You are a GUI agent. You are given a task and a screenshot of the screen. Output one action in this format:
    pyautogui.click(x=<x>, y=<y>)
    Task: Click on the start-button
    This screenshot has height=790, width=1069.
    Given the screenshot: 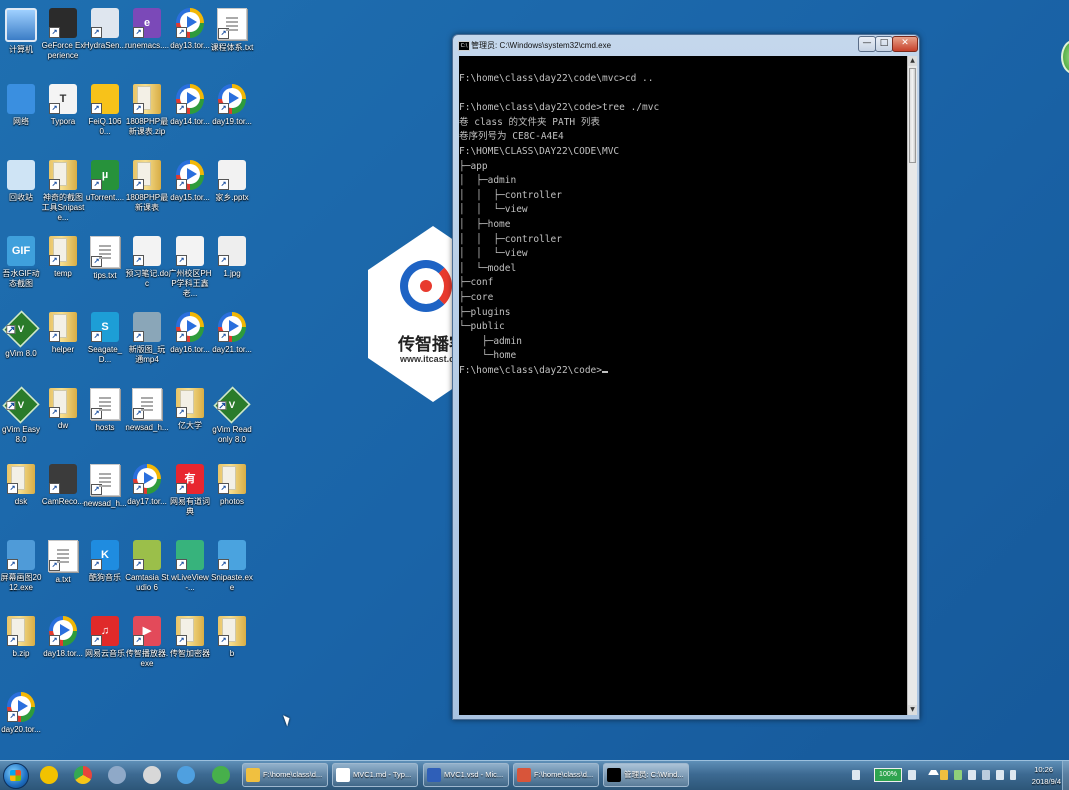 What is the action you would take?
    pyautogui.click(x=16, y=776)
    